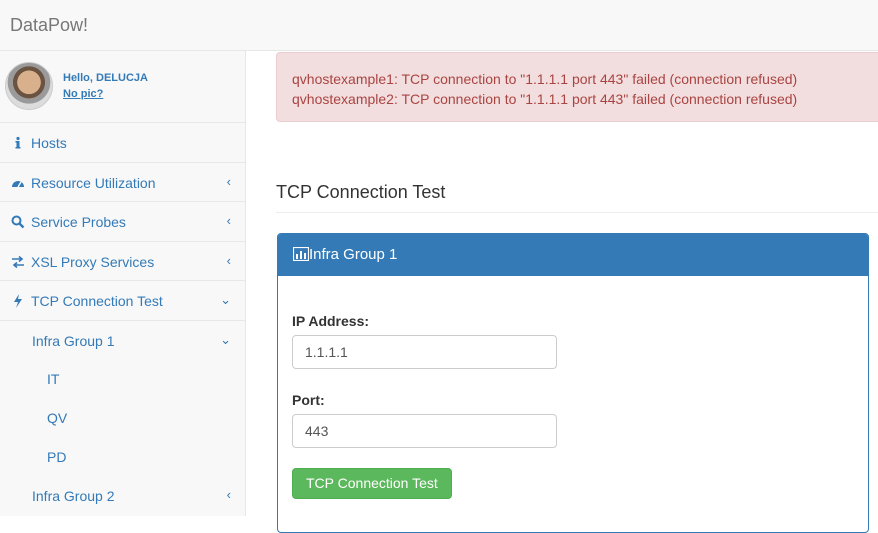 This screenshot has width=878, height=533. I want to click on sidebar-item-label: XSL Proxy Services, so click(93, 261).